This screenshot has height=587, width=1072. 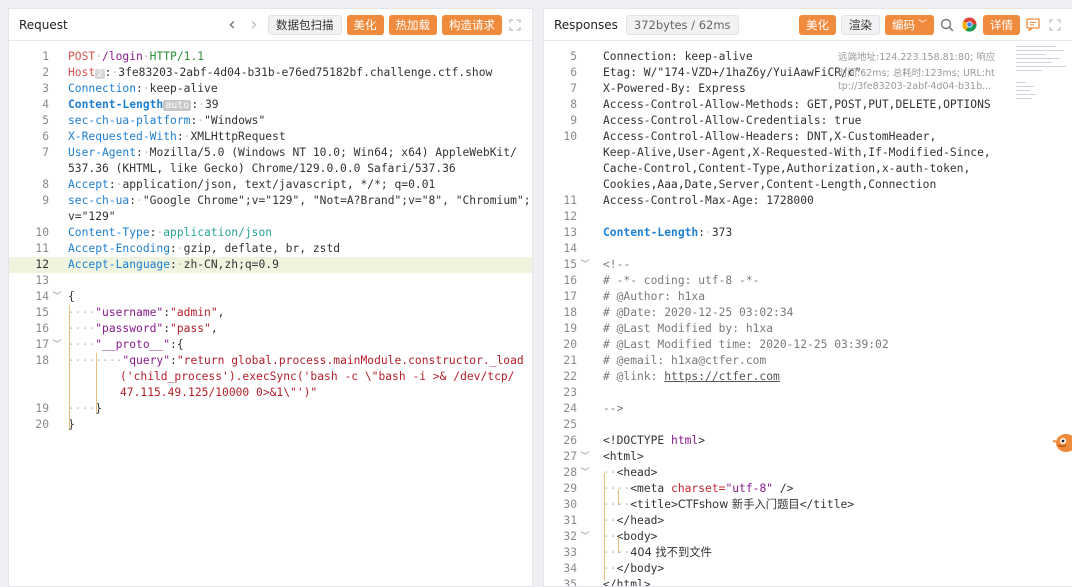 What do you see at coordinates (154, 232) in the screenshot?
I see `code-line: 10 Content-Type:·application/json` at bounding box center [154, 232].